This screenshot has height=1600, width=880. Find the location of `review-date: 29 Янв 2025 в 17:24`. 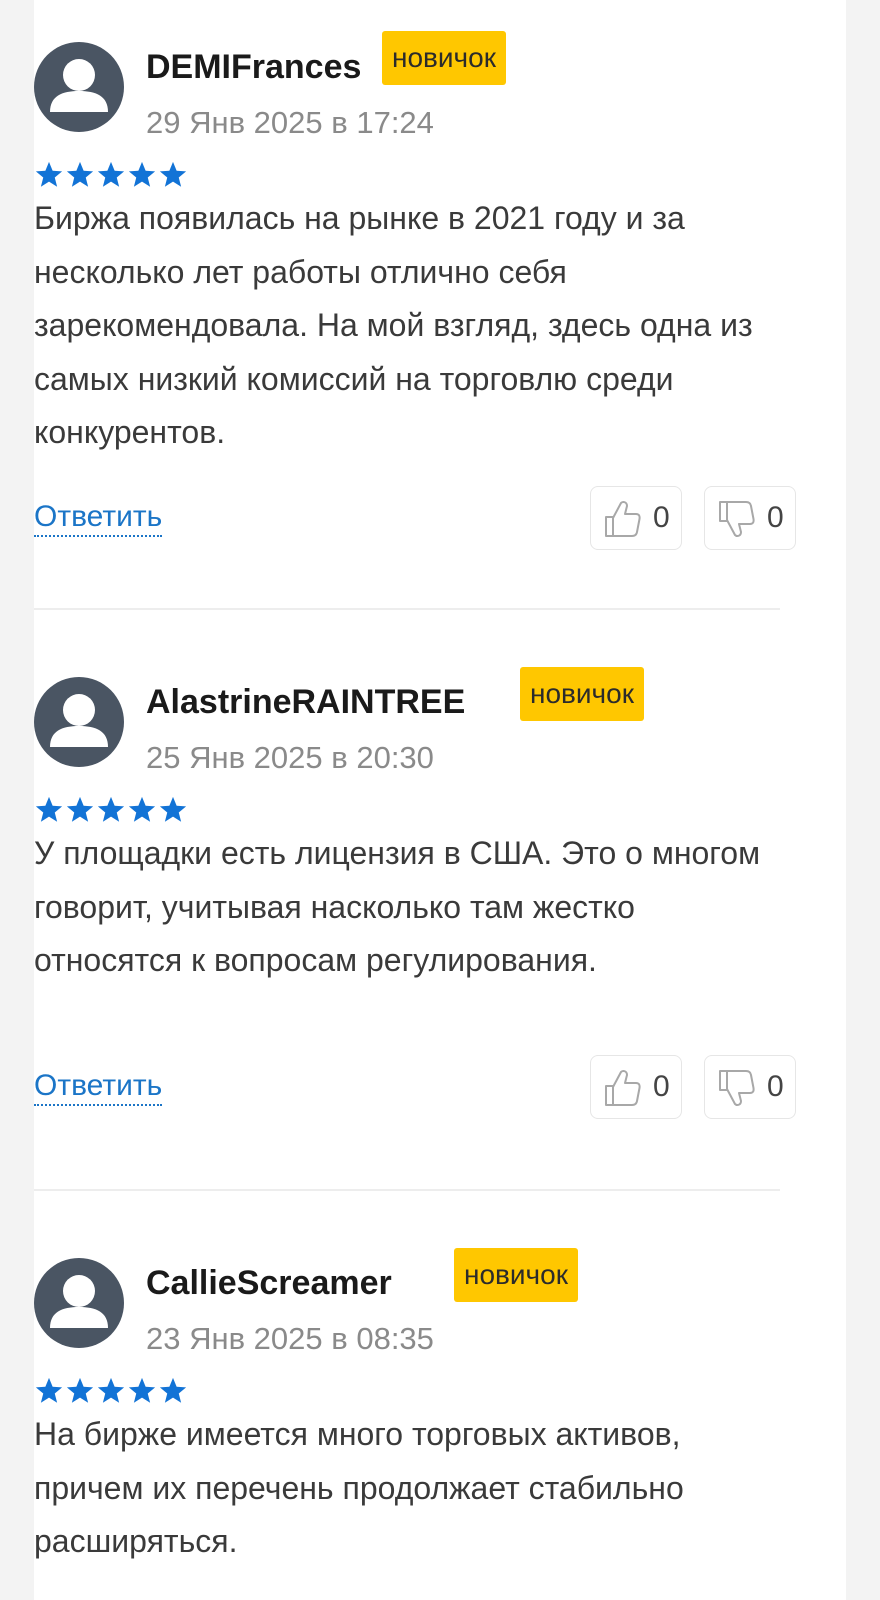

review-date: 29 Янв 2025 в 17:24 is located at coordinates (290, 122).